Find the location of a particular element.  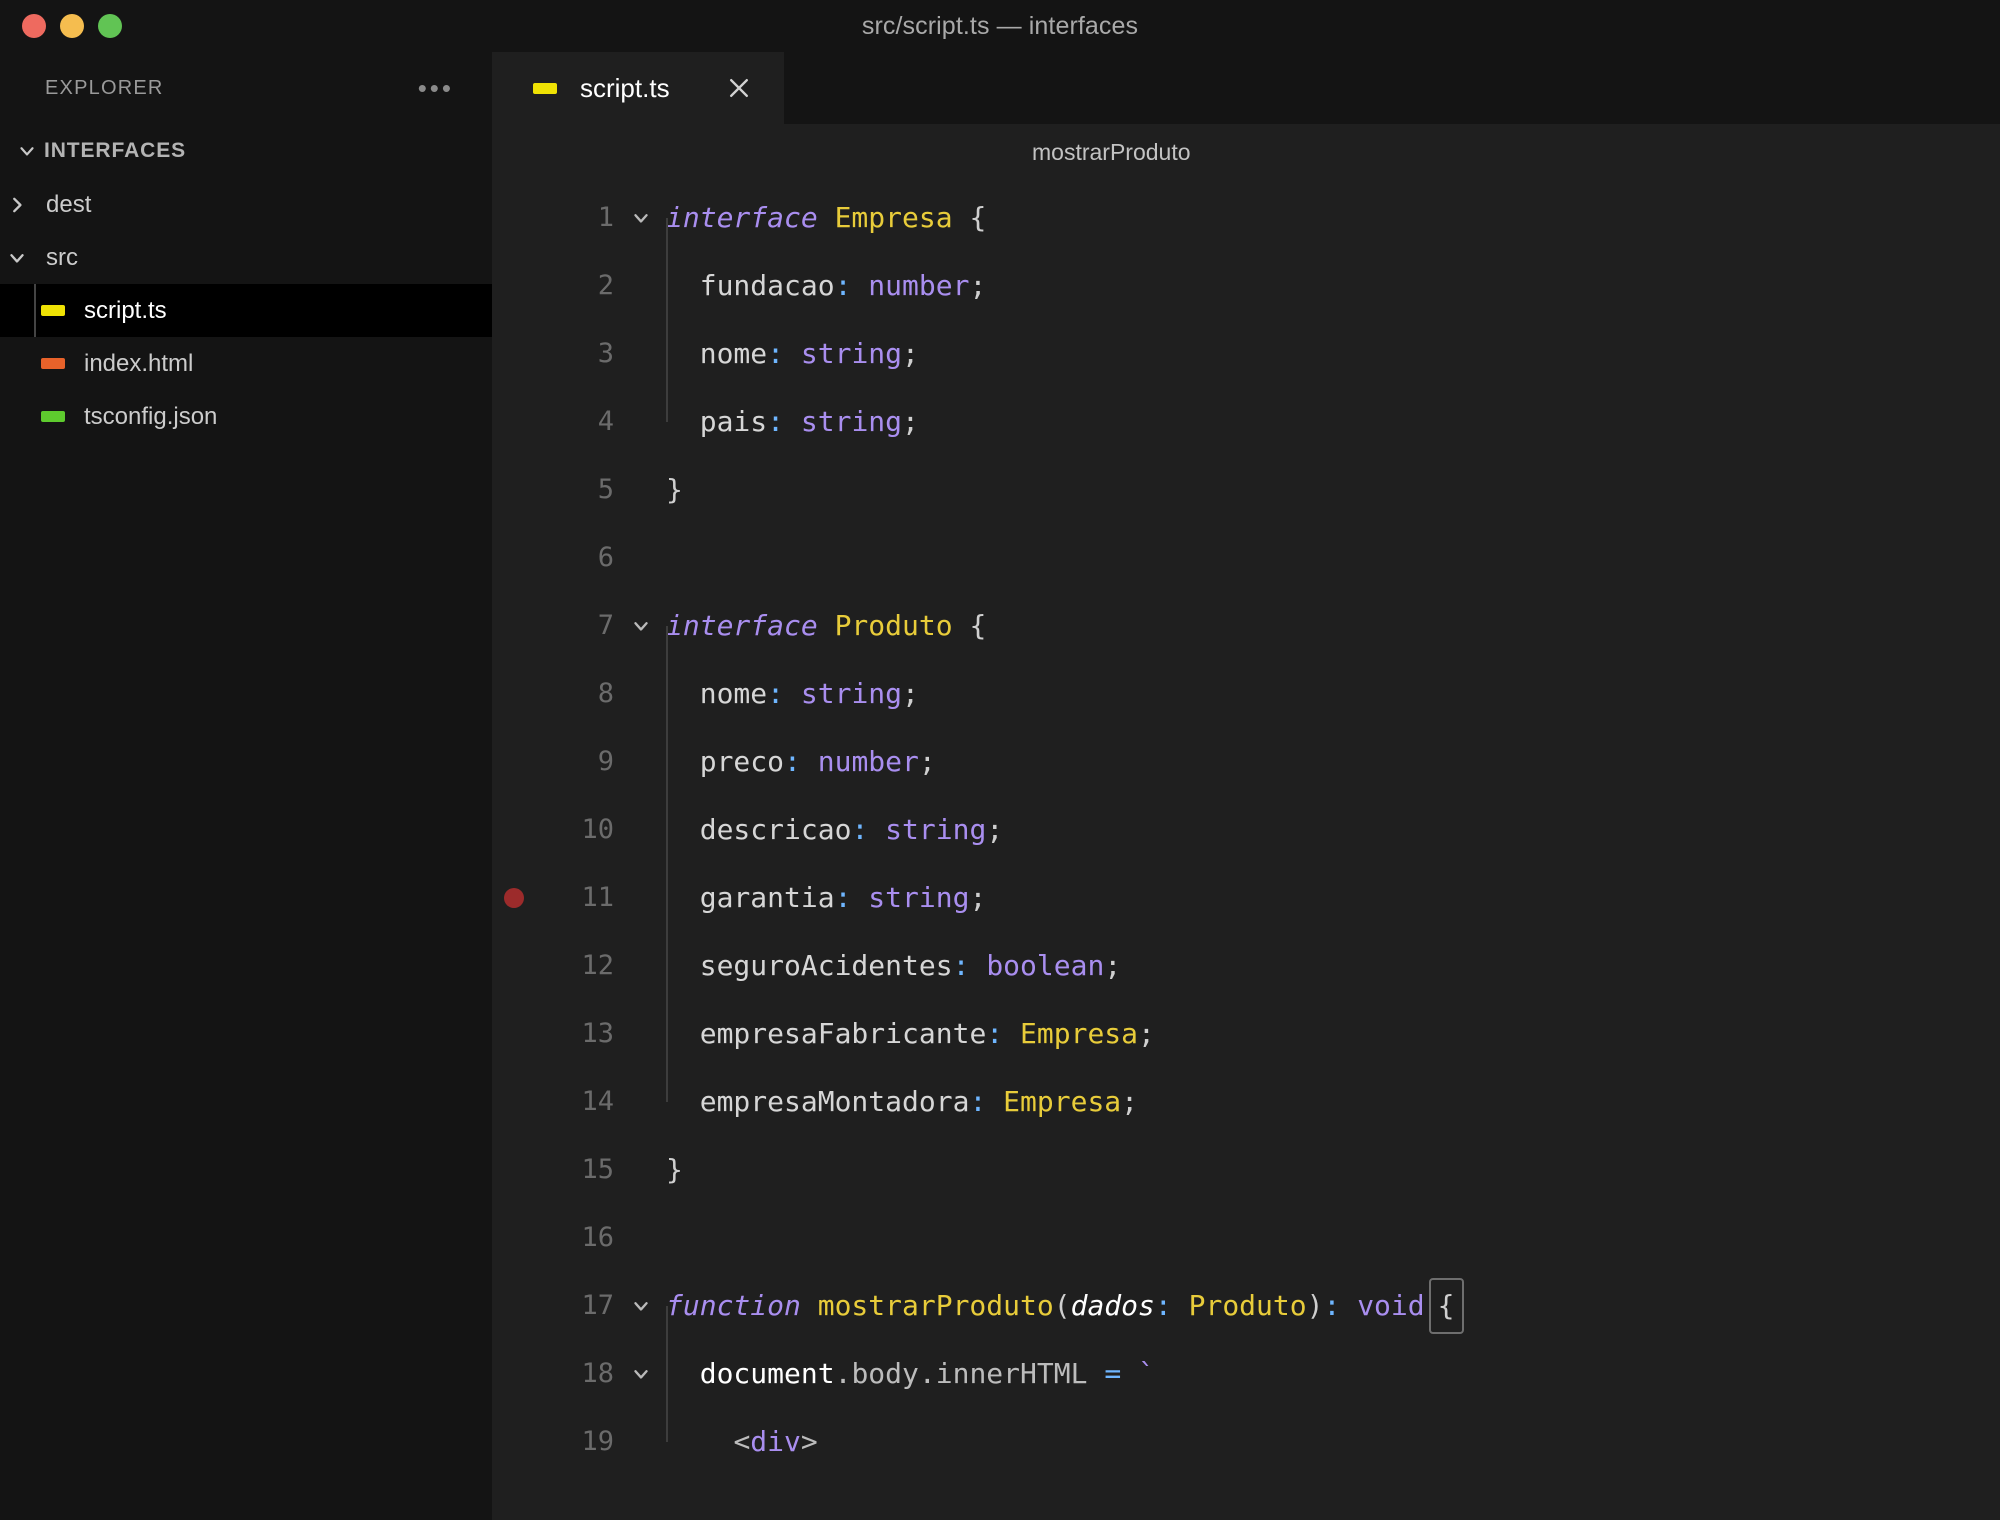

token: } is located at coordinates (674, 489).